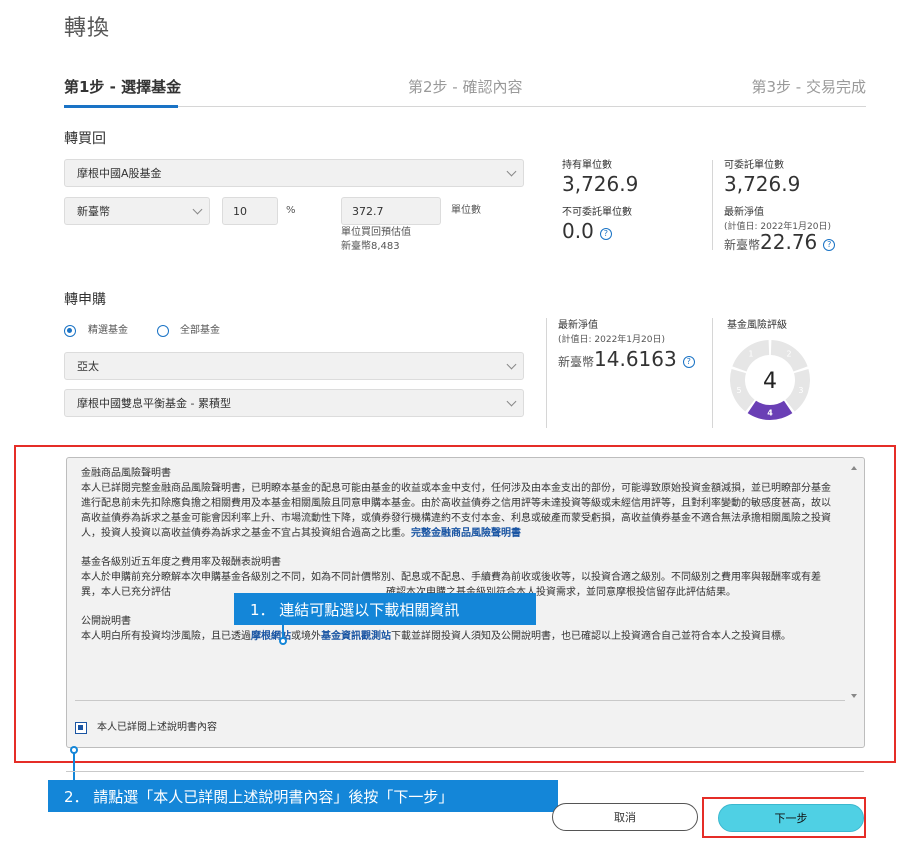 The height and width of the screenshot is (855, 912). Describe the element at coordinates (294, 173) in the screenshot. I see `redeem-fund-select: 摩根中國A股基金` at that location.